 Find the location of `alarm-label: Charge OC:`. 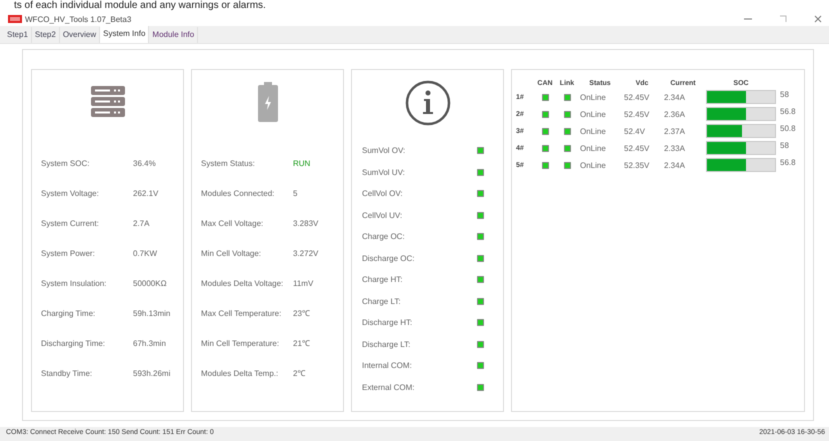

alarm-label: Charge OC: is located at coordinates (384, 236).